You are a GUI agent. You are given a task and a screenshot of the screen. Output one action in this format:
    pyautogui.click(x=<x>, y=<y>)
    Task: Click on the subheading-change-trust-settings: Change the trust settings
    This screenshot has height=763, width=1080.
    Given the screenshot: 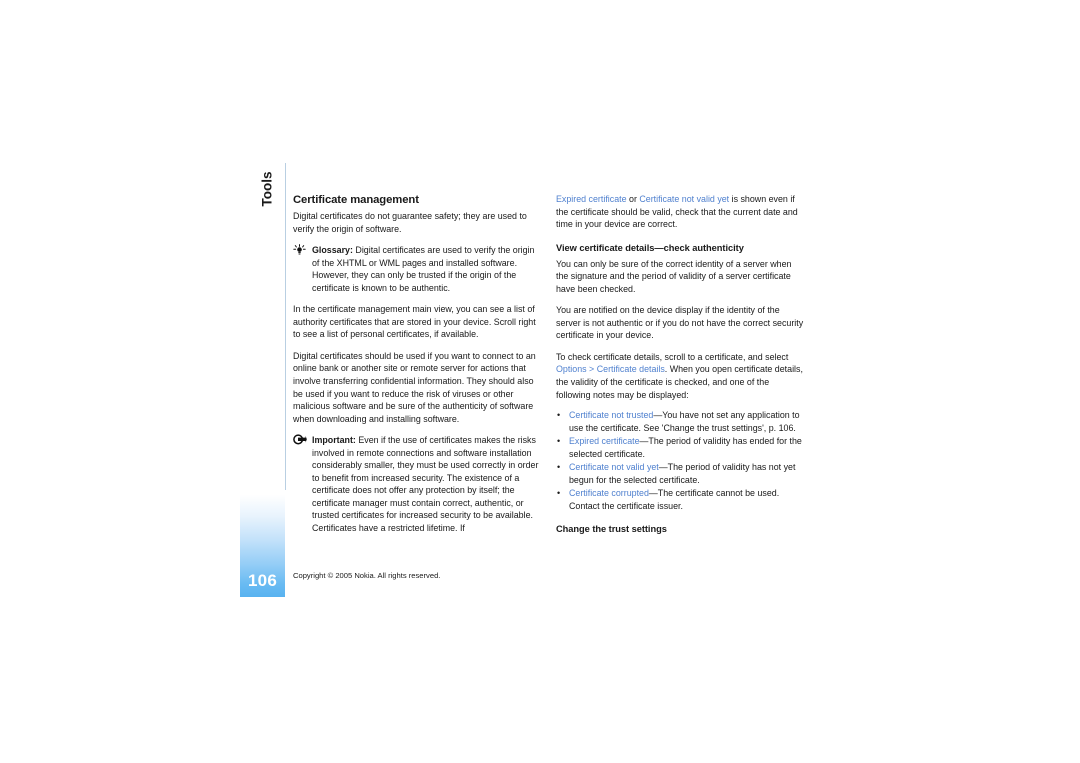 What is the action you would take?
    pyautogui.click(x=611, y=529)
    